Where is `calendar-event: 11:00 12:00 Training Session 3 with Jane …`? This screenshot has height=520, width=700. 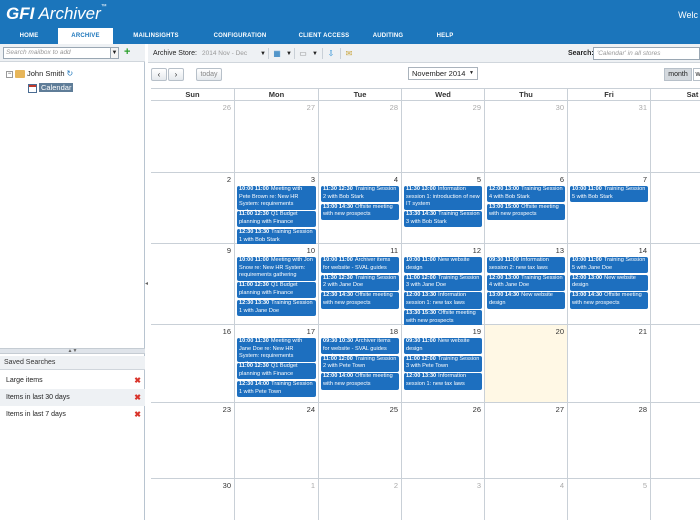 calendar-event: 11:00 12:00 Training Session 3 with Jane … is located at coordinates (443, 282).